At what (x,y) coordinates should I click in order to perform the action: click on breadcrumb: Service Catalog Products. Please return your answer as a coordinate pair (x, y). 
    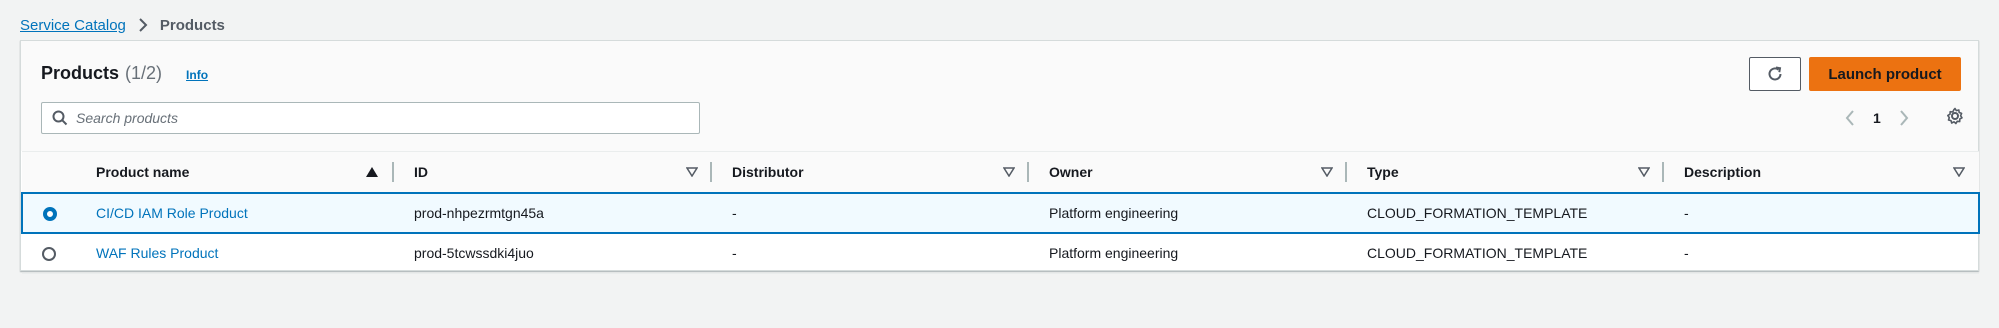
    Looking at the image, I should click on (122, 25).